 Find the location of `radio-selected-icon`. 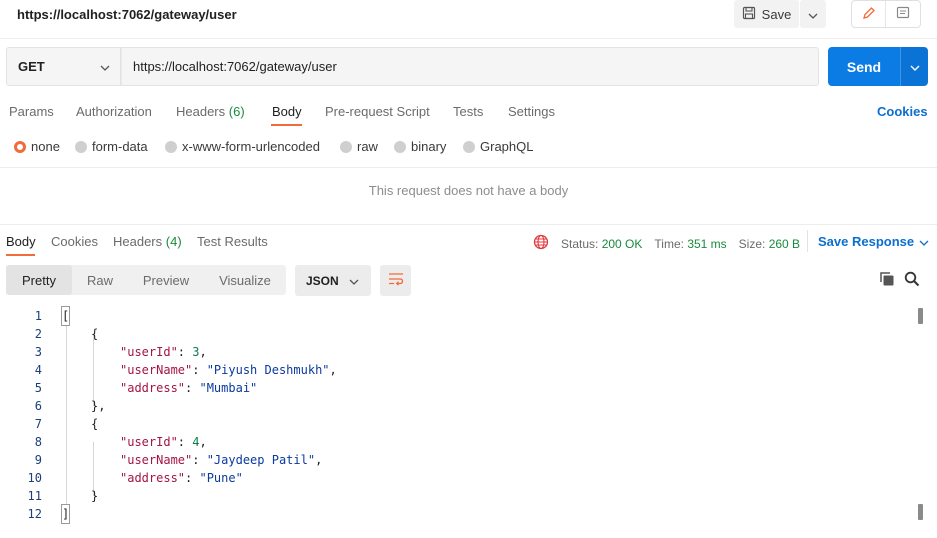

radio-selected-icon is located at coordinates (20, 146).